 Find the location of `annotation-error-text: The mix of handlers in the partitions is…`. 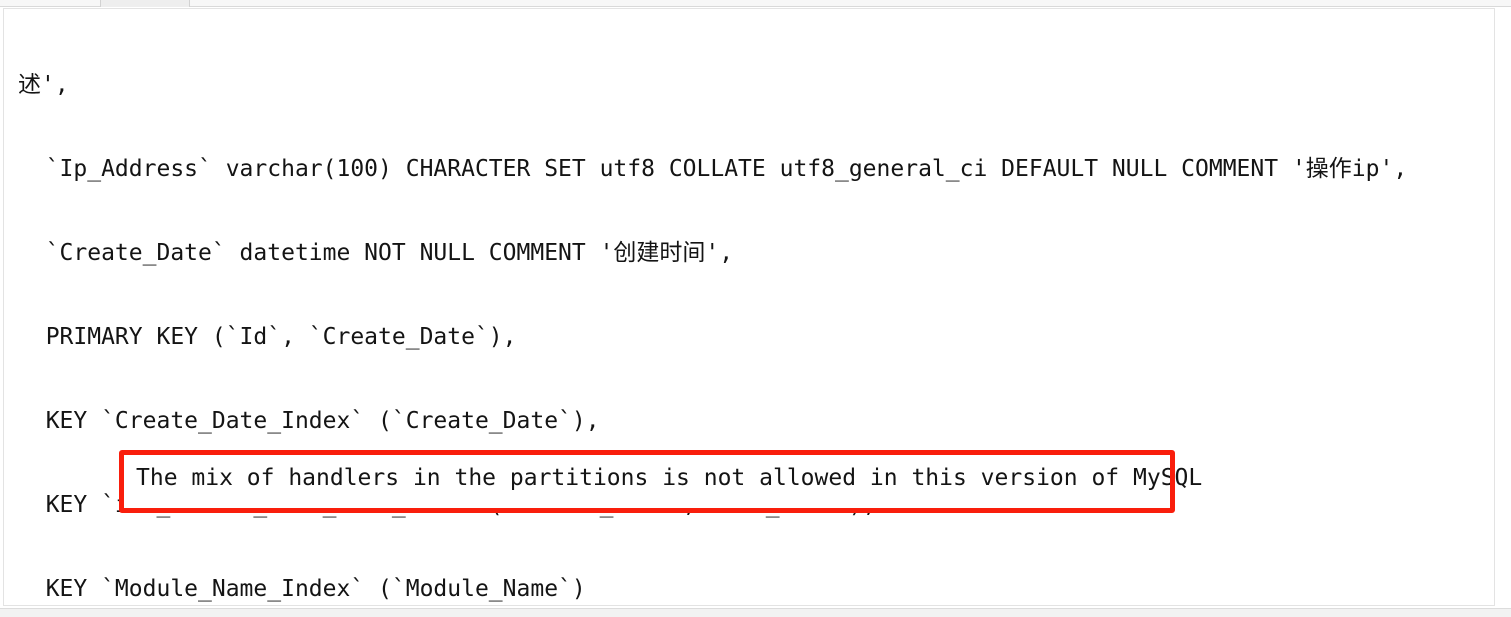

annotation-error-text: The mix of handlers in the partitions is… is located at coordinates (669, 478).